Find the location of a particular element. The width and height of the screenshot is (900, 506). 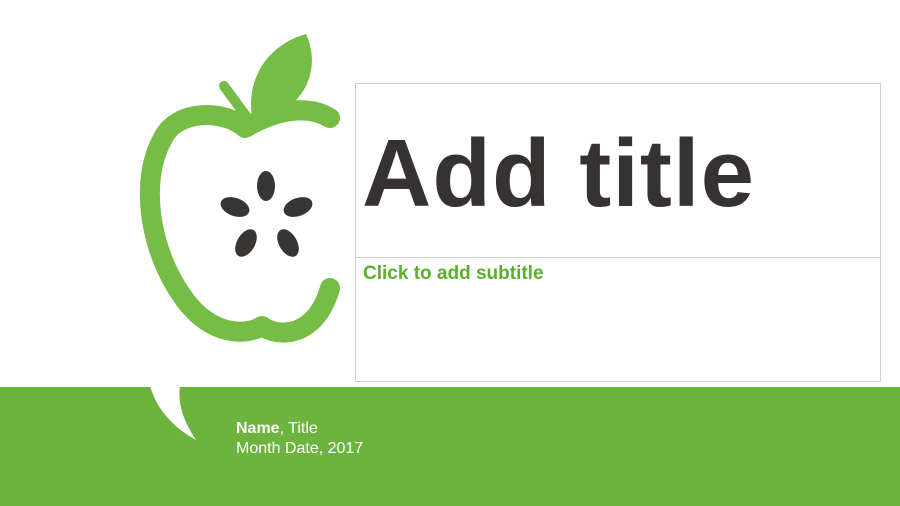

presenter-name: Name is located at coordinates (258, 428).